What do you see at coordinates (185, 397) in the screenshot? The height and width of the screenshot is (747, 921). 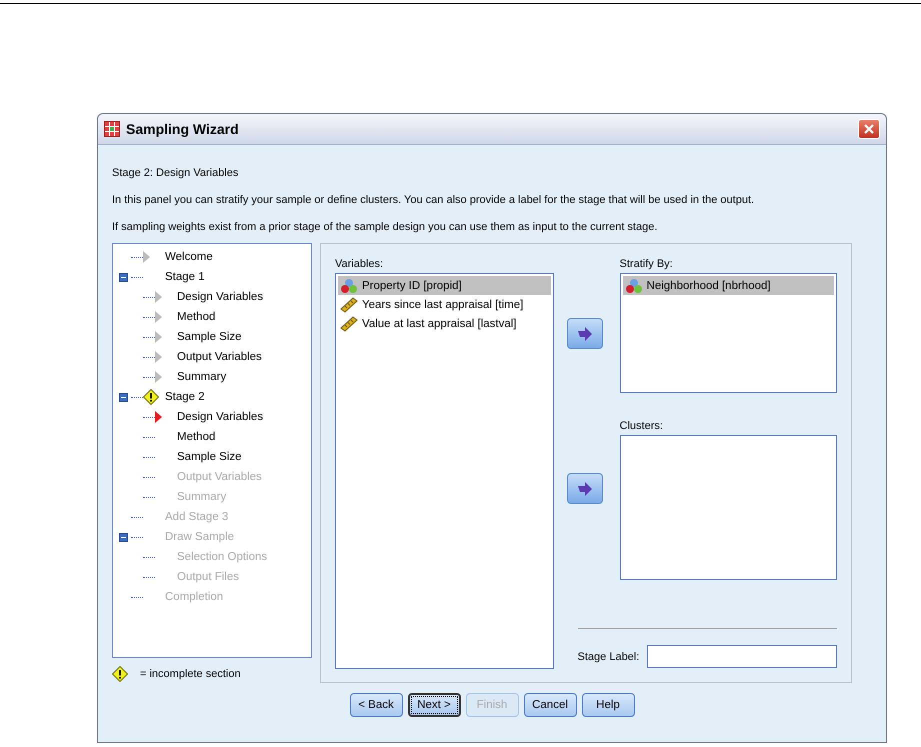 I see `tree-item: Stage 2` at bounding box center [185, 397].